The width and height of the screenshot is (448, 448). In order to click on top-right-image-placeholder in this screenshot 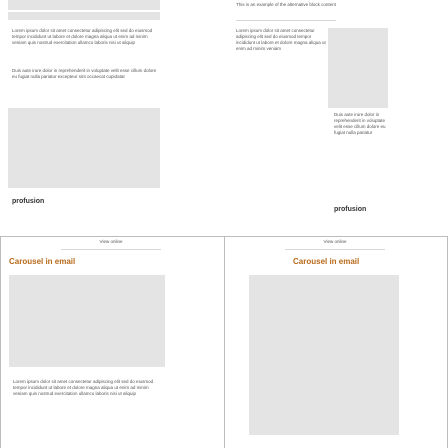, I will do `click(358, 68)`.